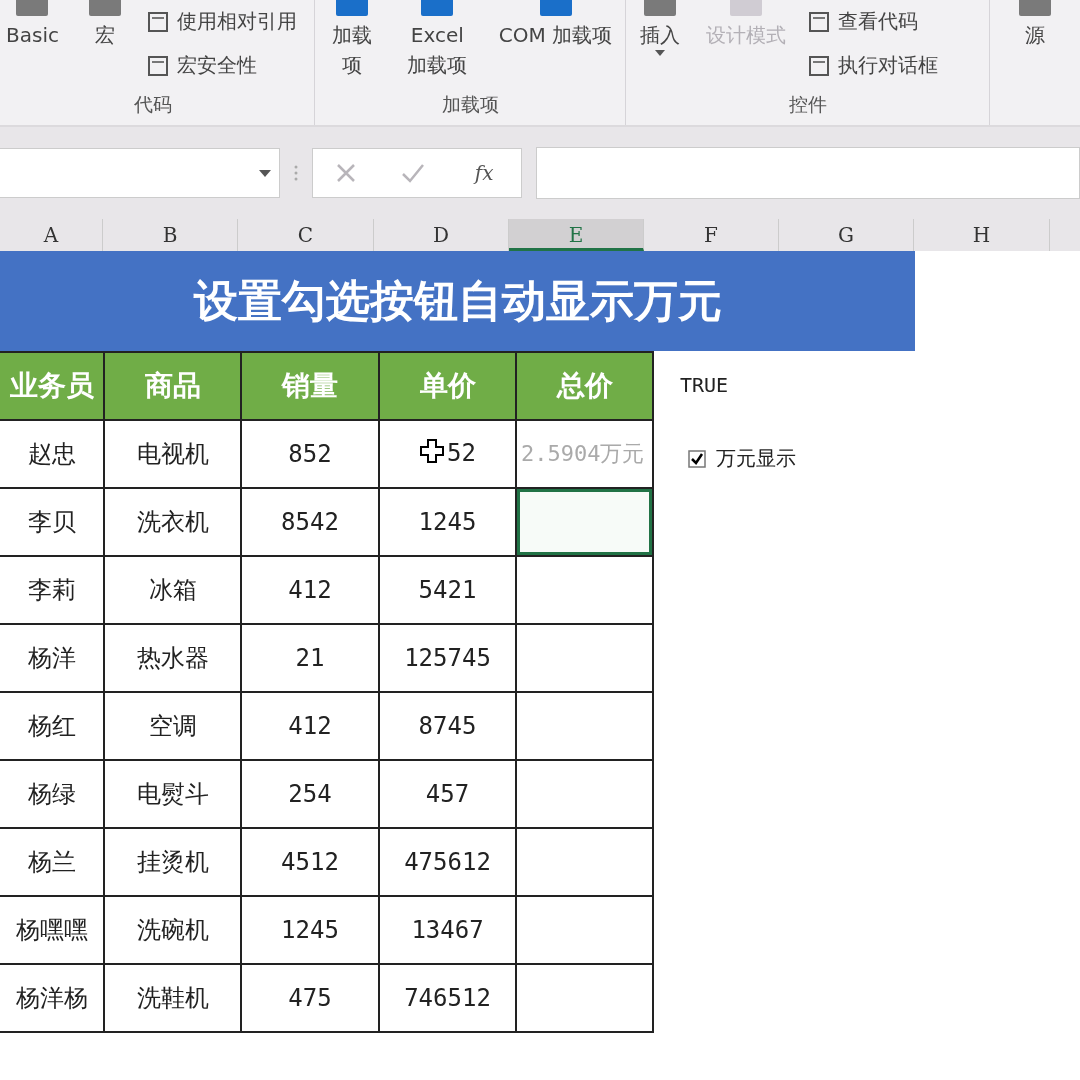 Image resolution: width=1080 pixels, height=1080 pixels. What do you see at coordinates (576, 235) in the screenshot?
I see `column-header: E` at bounding box center [576, 235].